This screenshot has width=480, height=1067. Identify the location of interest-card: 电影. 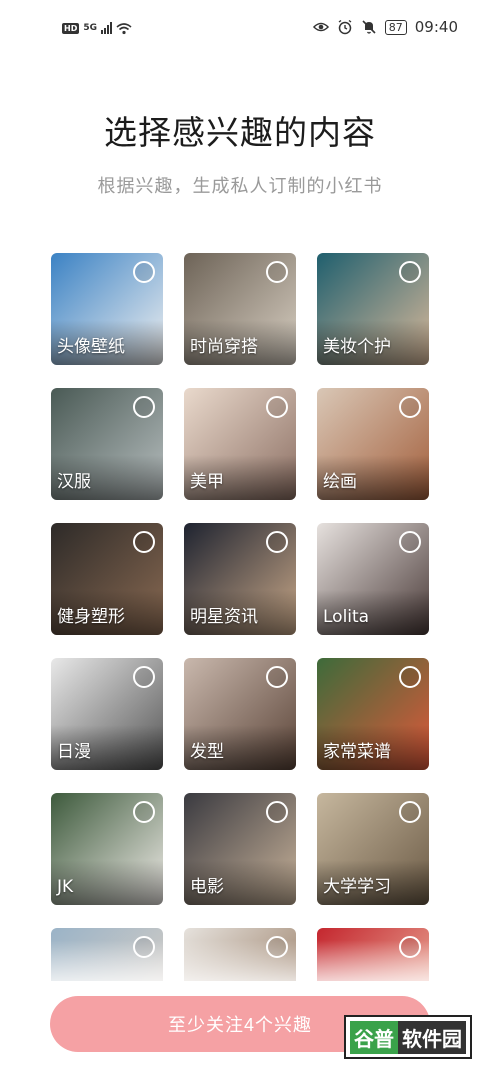
(240, 849).